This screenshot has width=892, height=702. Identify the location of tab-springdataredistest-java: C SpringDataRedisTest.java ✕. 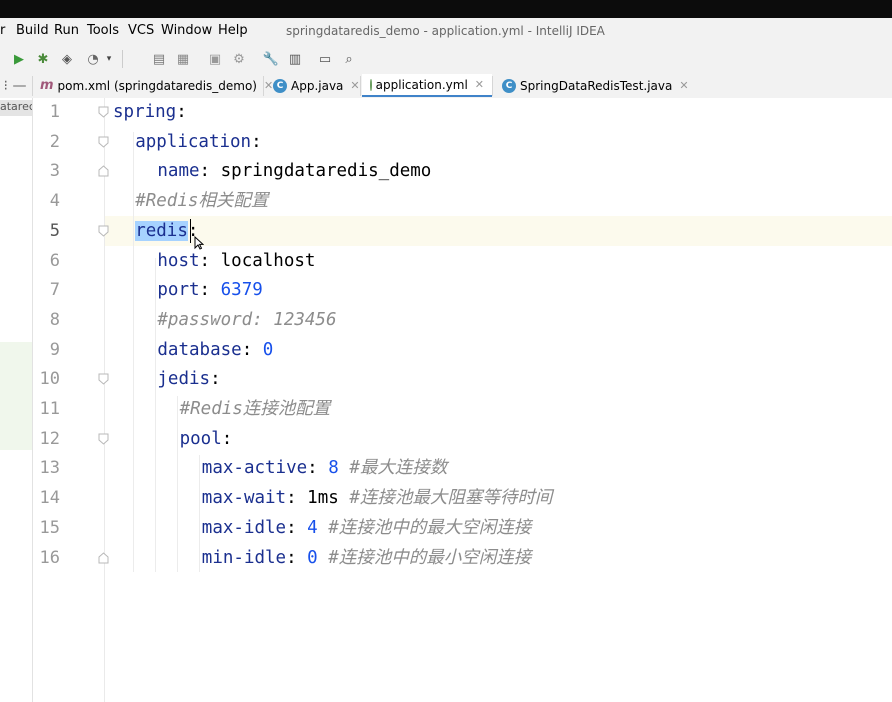
(595, 85).